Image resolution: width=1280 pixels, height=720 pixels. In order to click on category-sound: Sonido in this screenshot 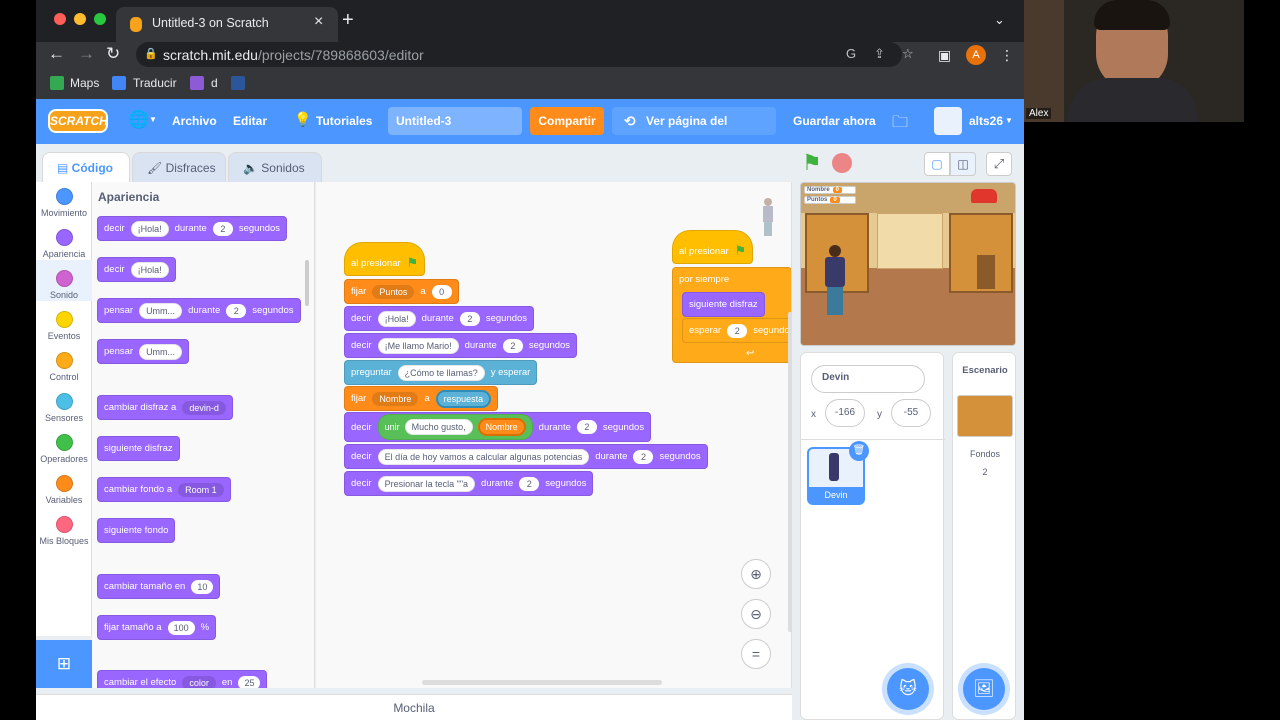, I will do `click(64, 285)`.